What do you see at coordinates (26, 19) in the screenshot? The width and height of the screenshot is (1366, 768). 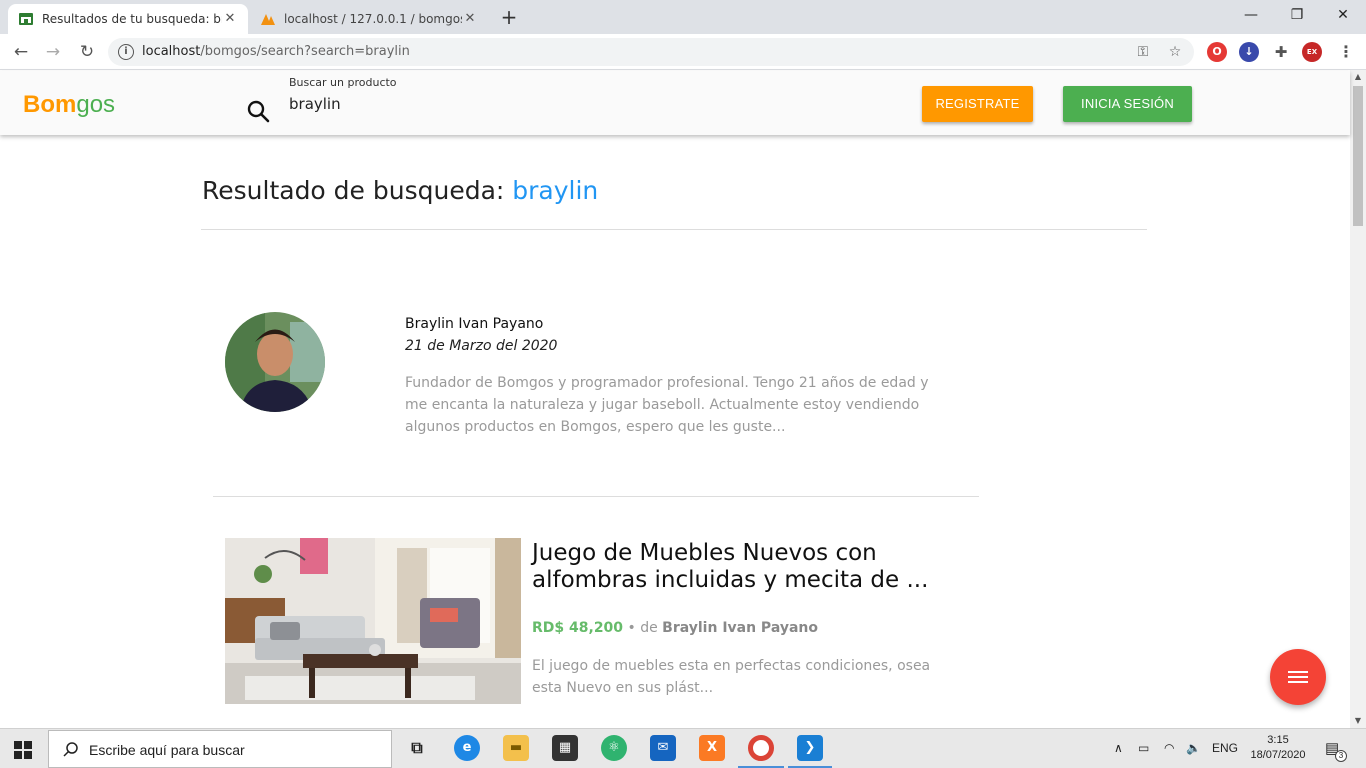 I see `store-favicon-icon` at bounding box center [26, 19].